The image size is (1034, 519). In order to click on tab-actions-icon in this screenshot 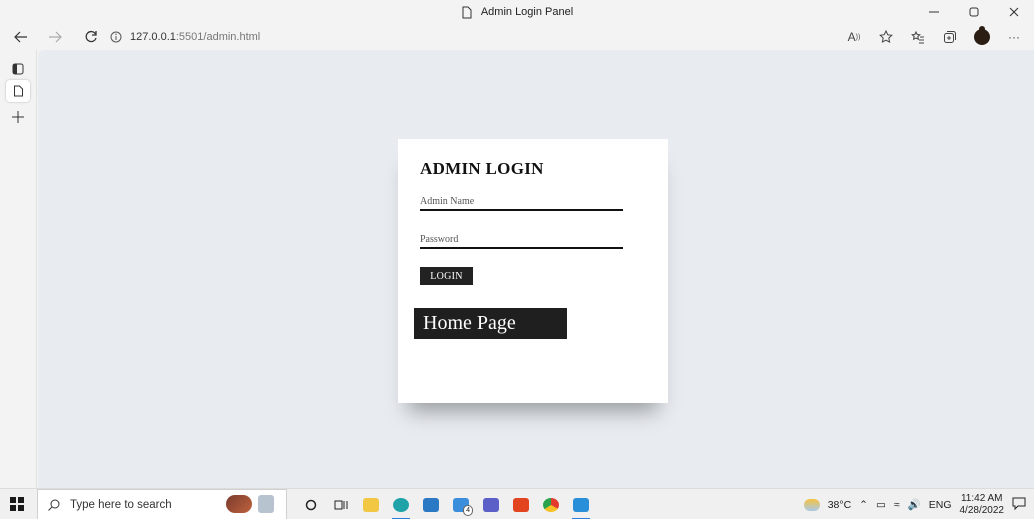, I will do `click(18, 69)`.